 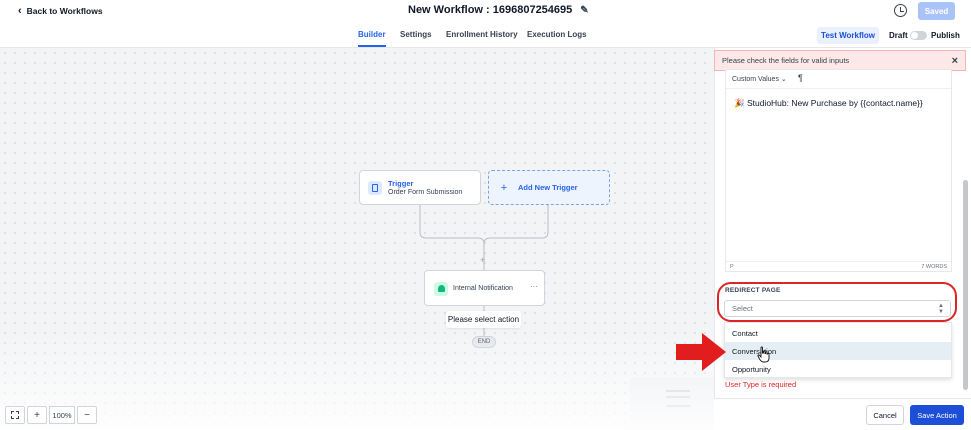 I want to click on redirect-select-value: Select, so click(x=742, y=308).